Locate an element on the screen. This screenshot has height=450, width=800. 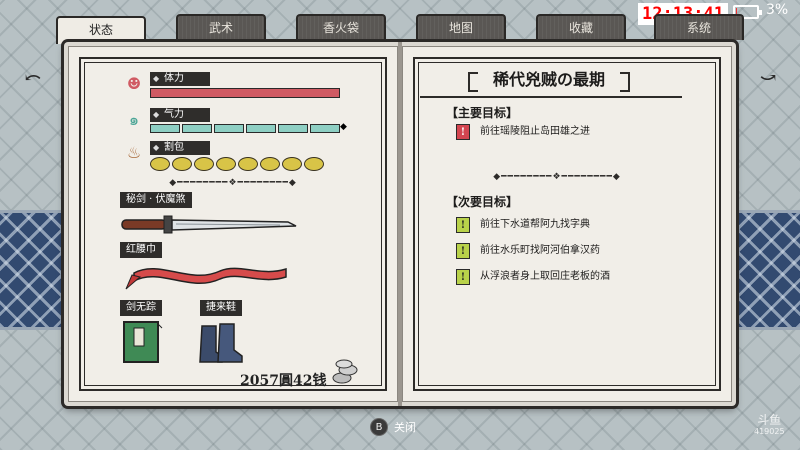
title-rule is located at coordinates (551, 97).